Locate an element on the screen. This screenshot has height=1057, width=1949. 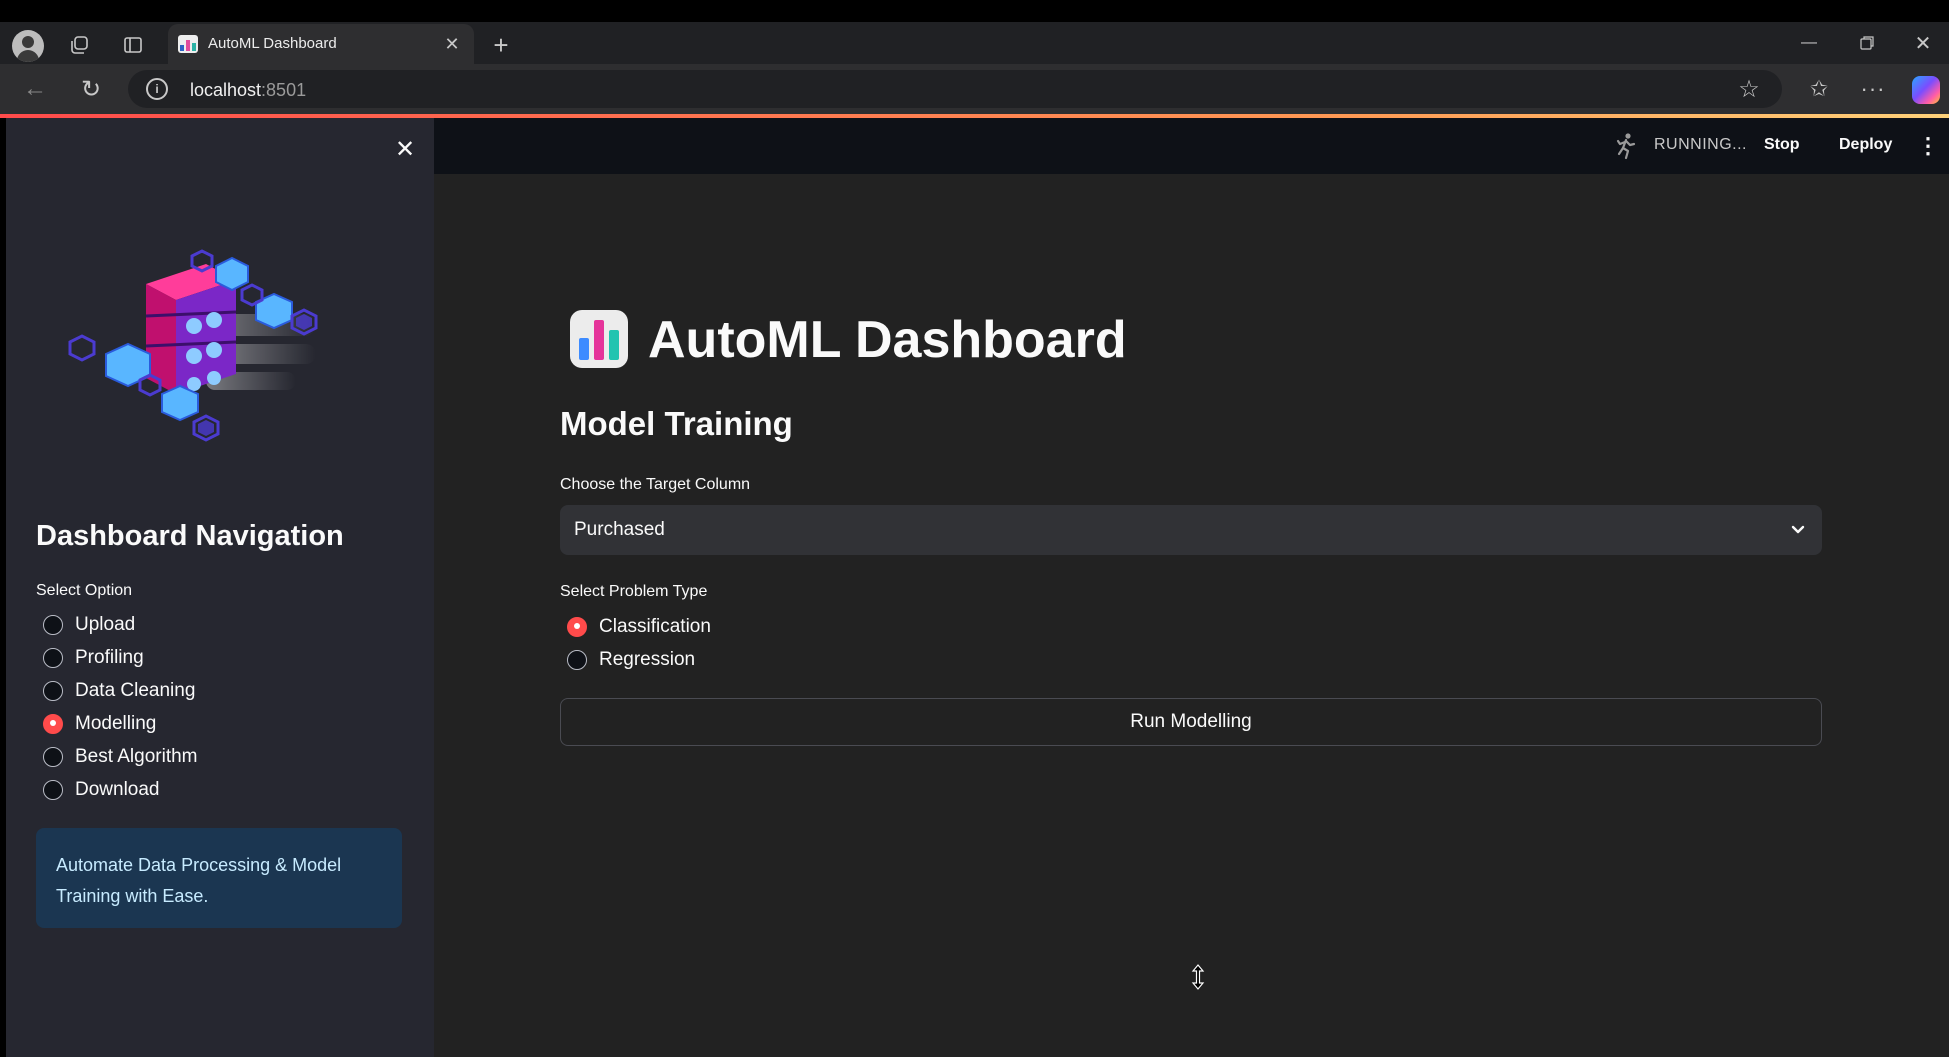
kebab-menu-icon: ⋮ is located at coordinates (1928, 146).